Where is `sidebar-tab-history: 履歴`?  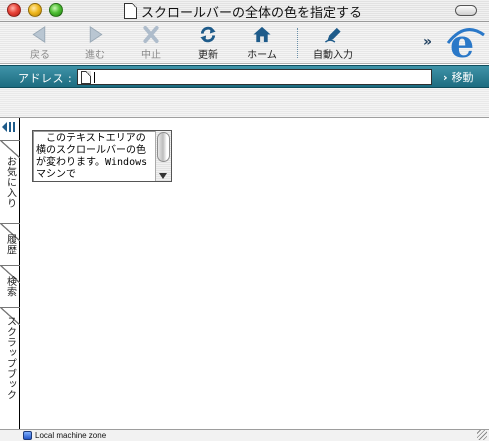
sidebar-tab-history: 履歴 is located at coordinates (10, 244).